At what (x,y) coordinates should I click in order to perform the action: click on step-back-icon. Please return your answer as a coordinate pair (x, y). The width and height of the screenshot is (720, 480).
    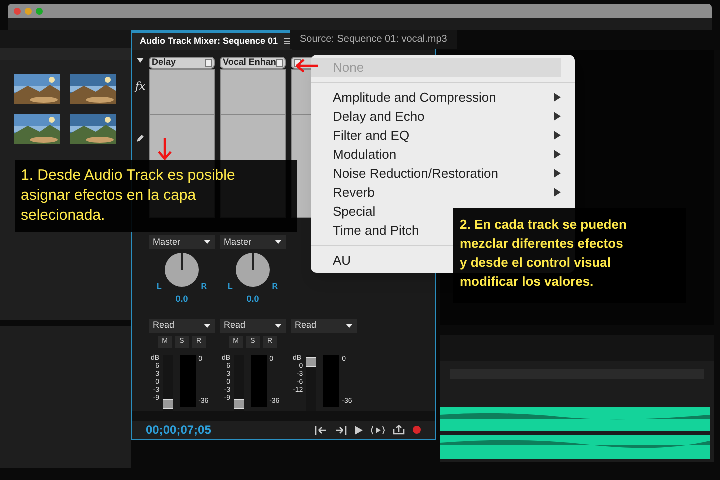
    Looking at the image, I should click on (321, 430).